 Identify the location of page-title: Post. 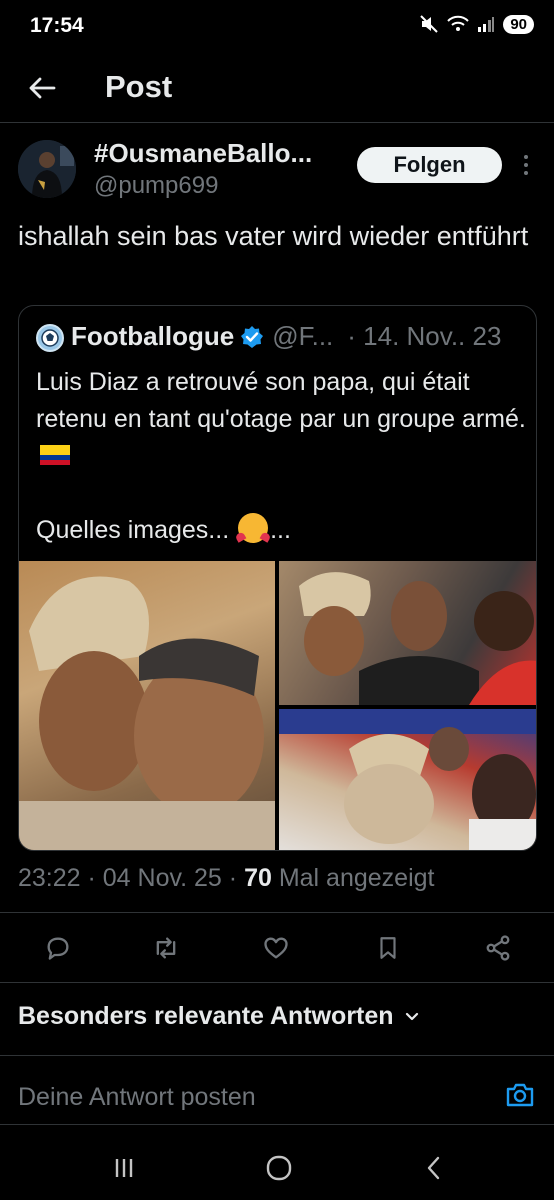
(139, 86).